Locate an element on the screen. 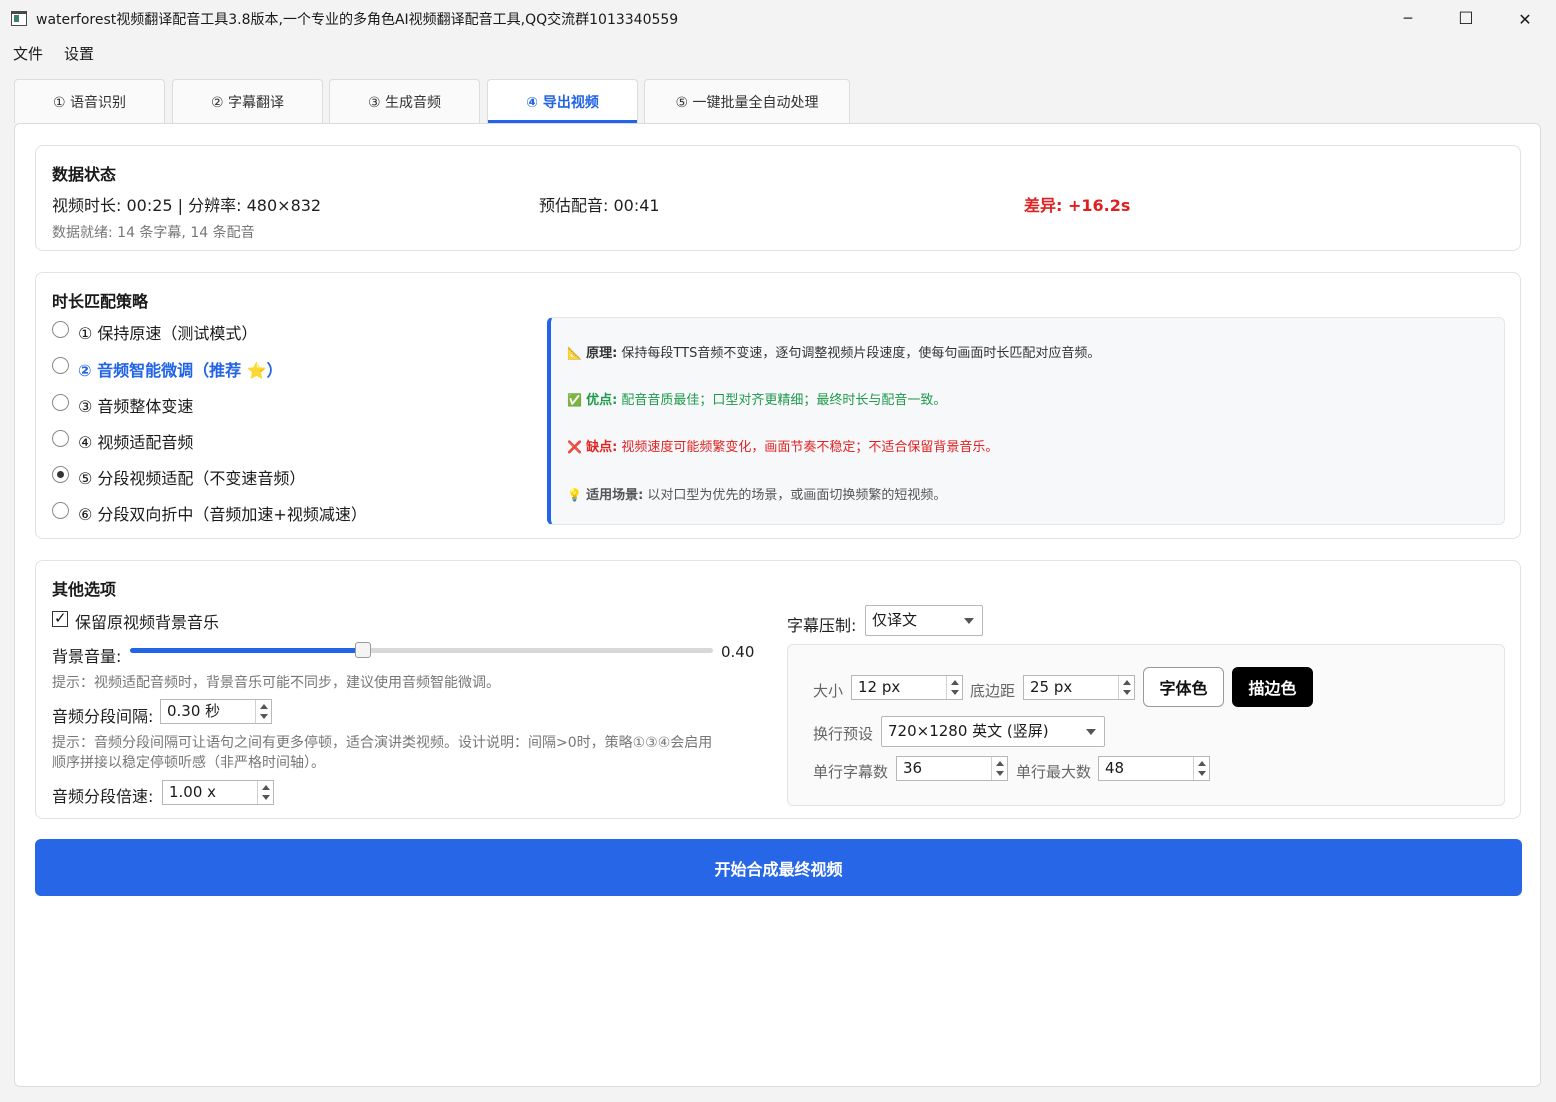 This screenshot has height=1102, width=1556. pros-line: ✅ 优点: 配音音质最佳；口型对齐更精细；最终时长与配音一致。 is located at coordinates (756, 398).